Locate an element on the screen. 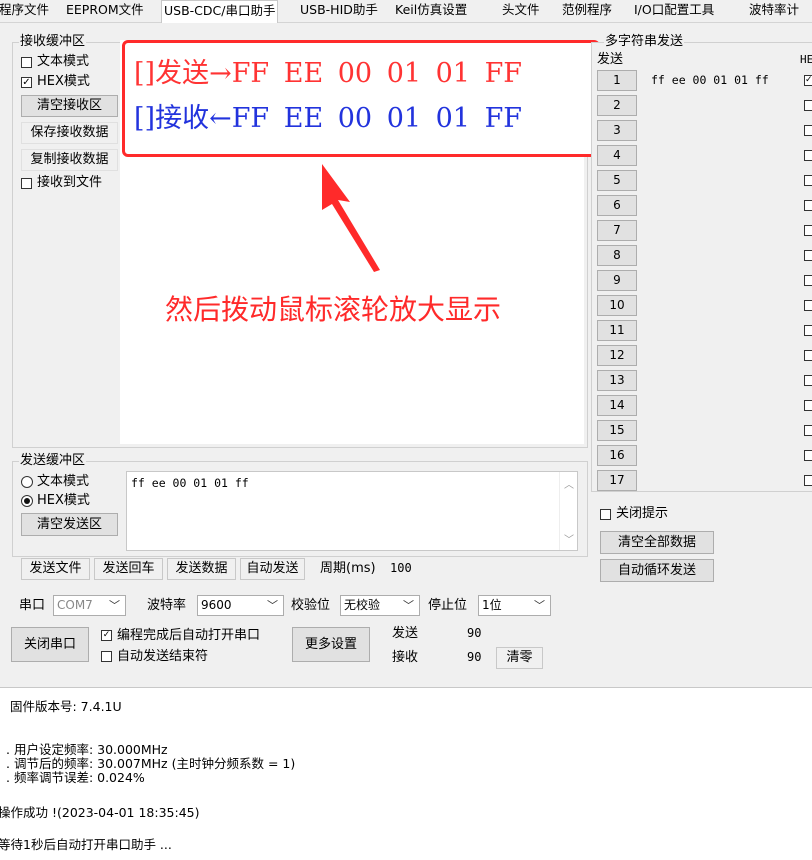 The width and height of the screenshot is (812, 860). baud-select: 9600 ﹀ is located at coordinates (240, 605).